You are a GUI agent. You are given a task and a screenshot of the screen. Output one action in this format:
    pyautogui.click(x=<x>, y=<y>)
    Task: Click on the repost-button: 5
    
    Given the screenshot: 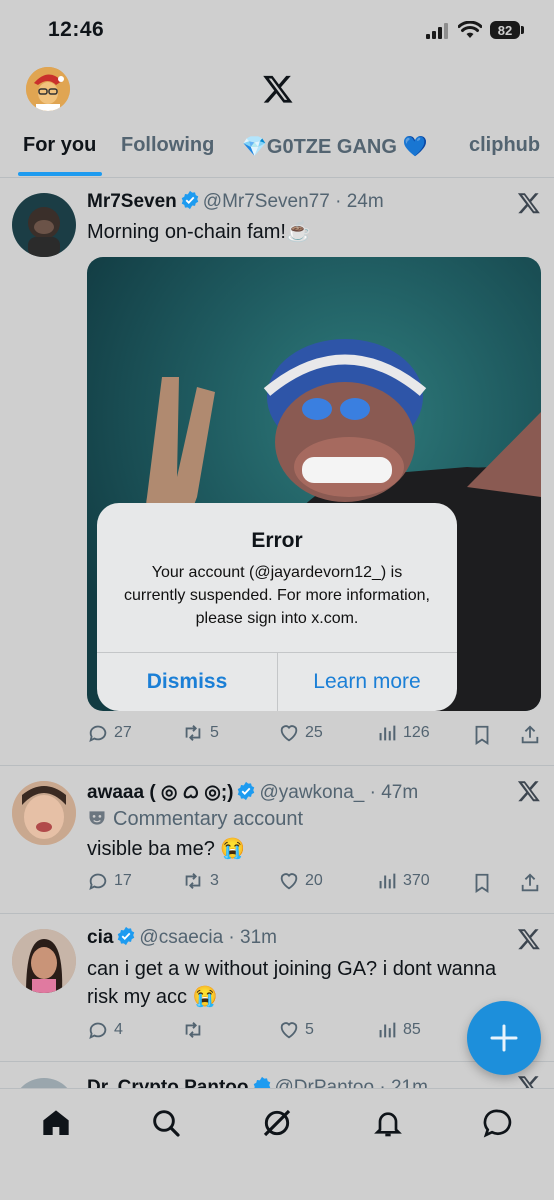 What is the action you would take?
    pyautogui.click(x=200, y=733)
    